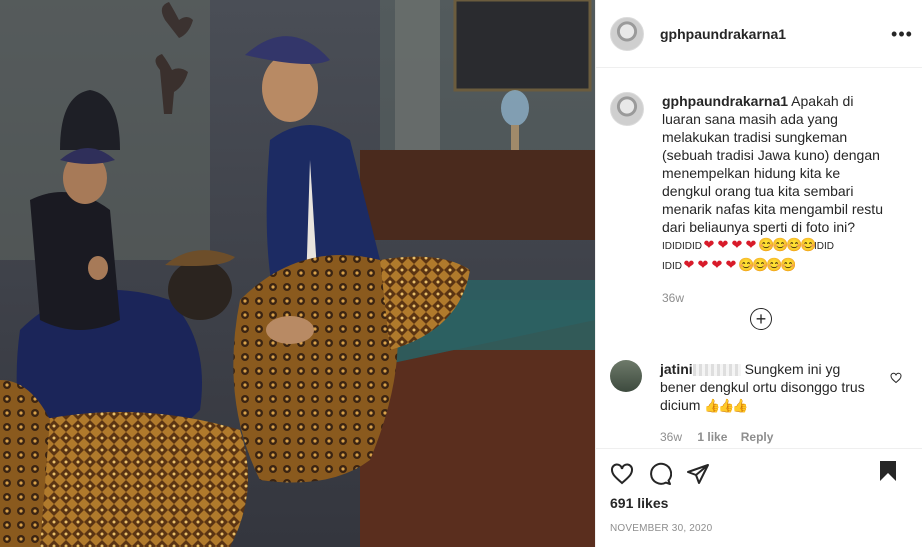 This screenshot has width=922, height=547. What do you see at coordinates (896, 379) in the screenshot?
I see `comment-like-heart-icon` at bounding box center [896, 379].